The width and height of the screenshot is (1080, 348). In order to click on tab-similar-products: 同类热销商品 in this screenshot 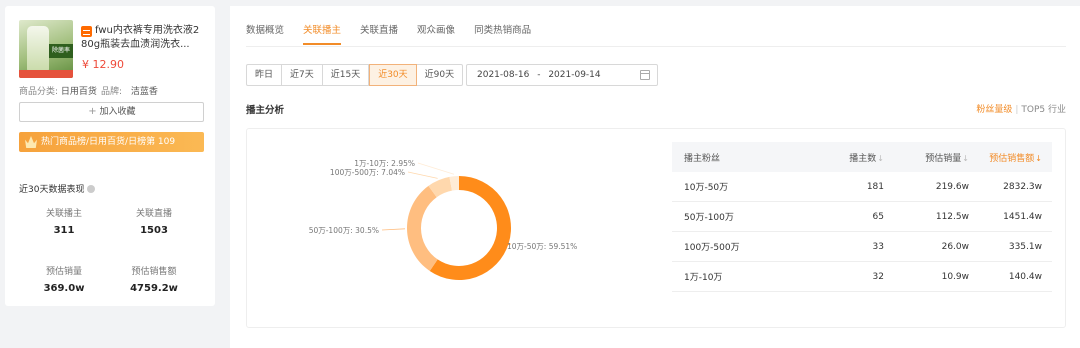, I will do `click(502, 26)`.